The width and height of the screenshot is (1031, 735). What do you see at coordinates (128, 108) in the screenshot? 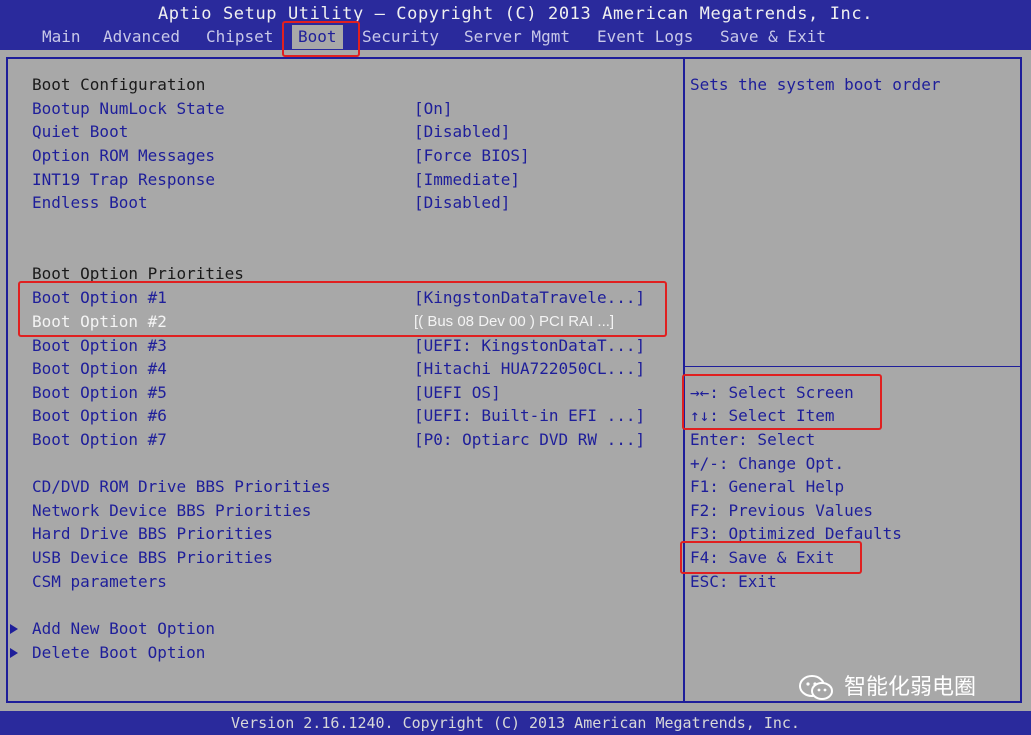
I see `setting-label: Bootup NumLock State` at bounding box center [128, 108].